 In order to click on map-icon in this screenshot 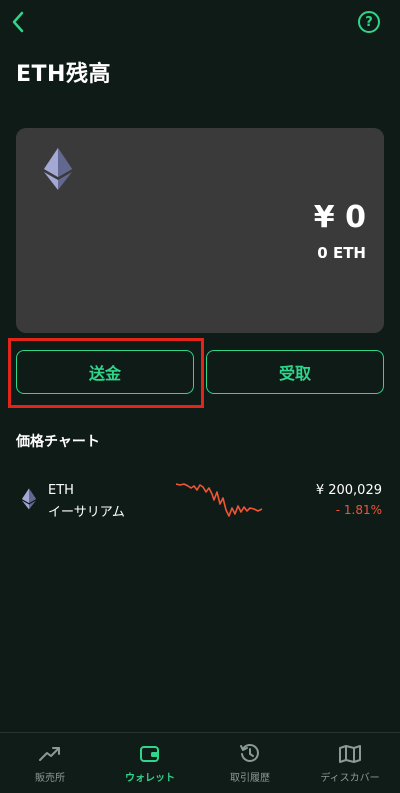, I will do `click(350, 754)`.